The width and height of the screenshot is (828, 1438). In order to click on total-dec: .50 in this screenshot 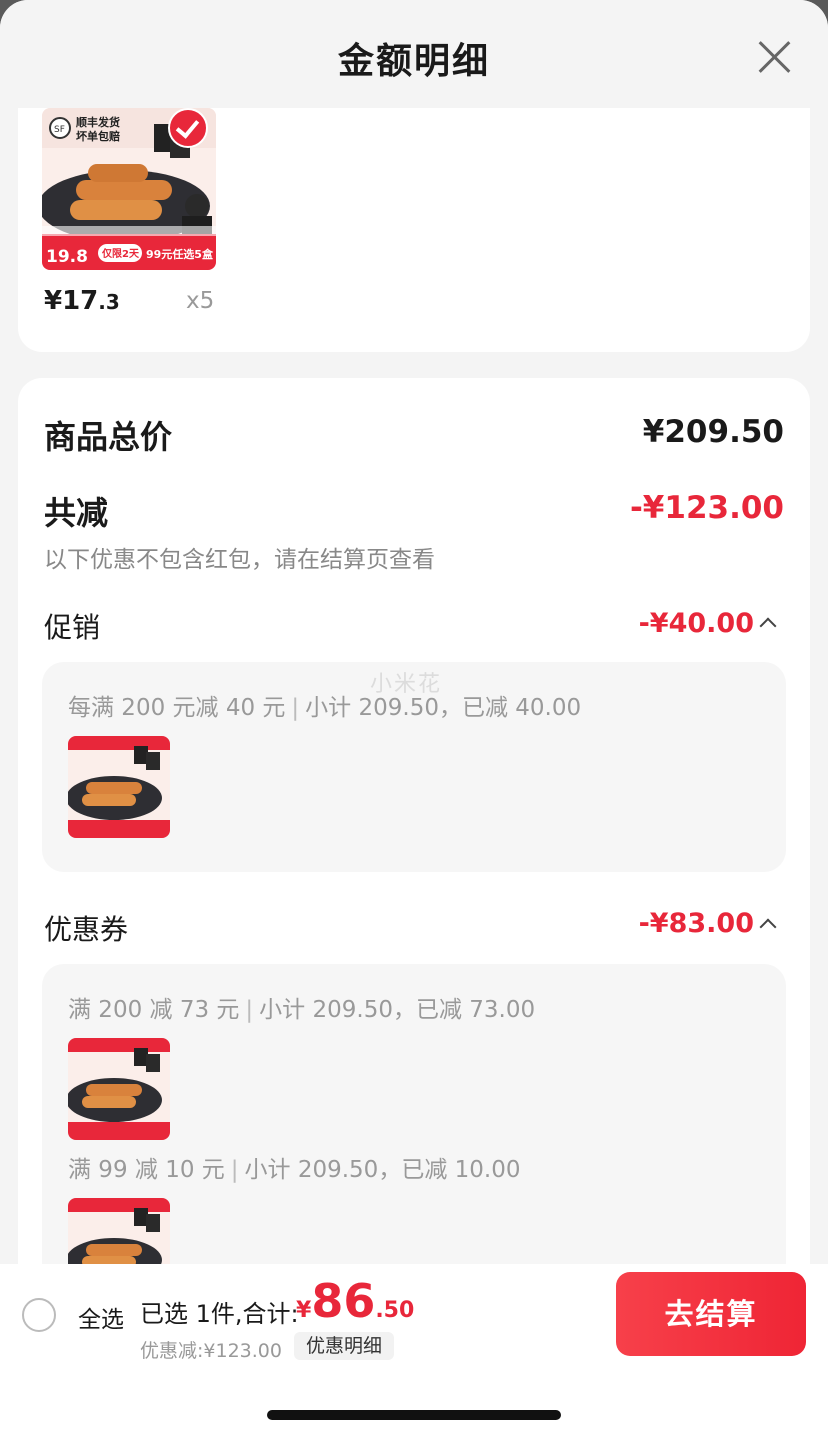, I will do `click(395, 1310)`.